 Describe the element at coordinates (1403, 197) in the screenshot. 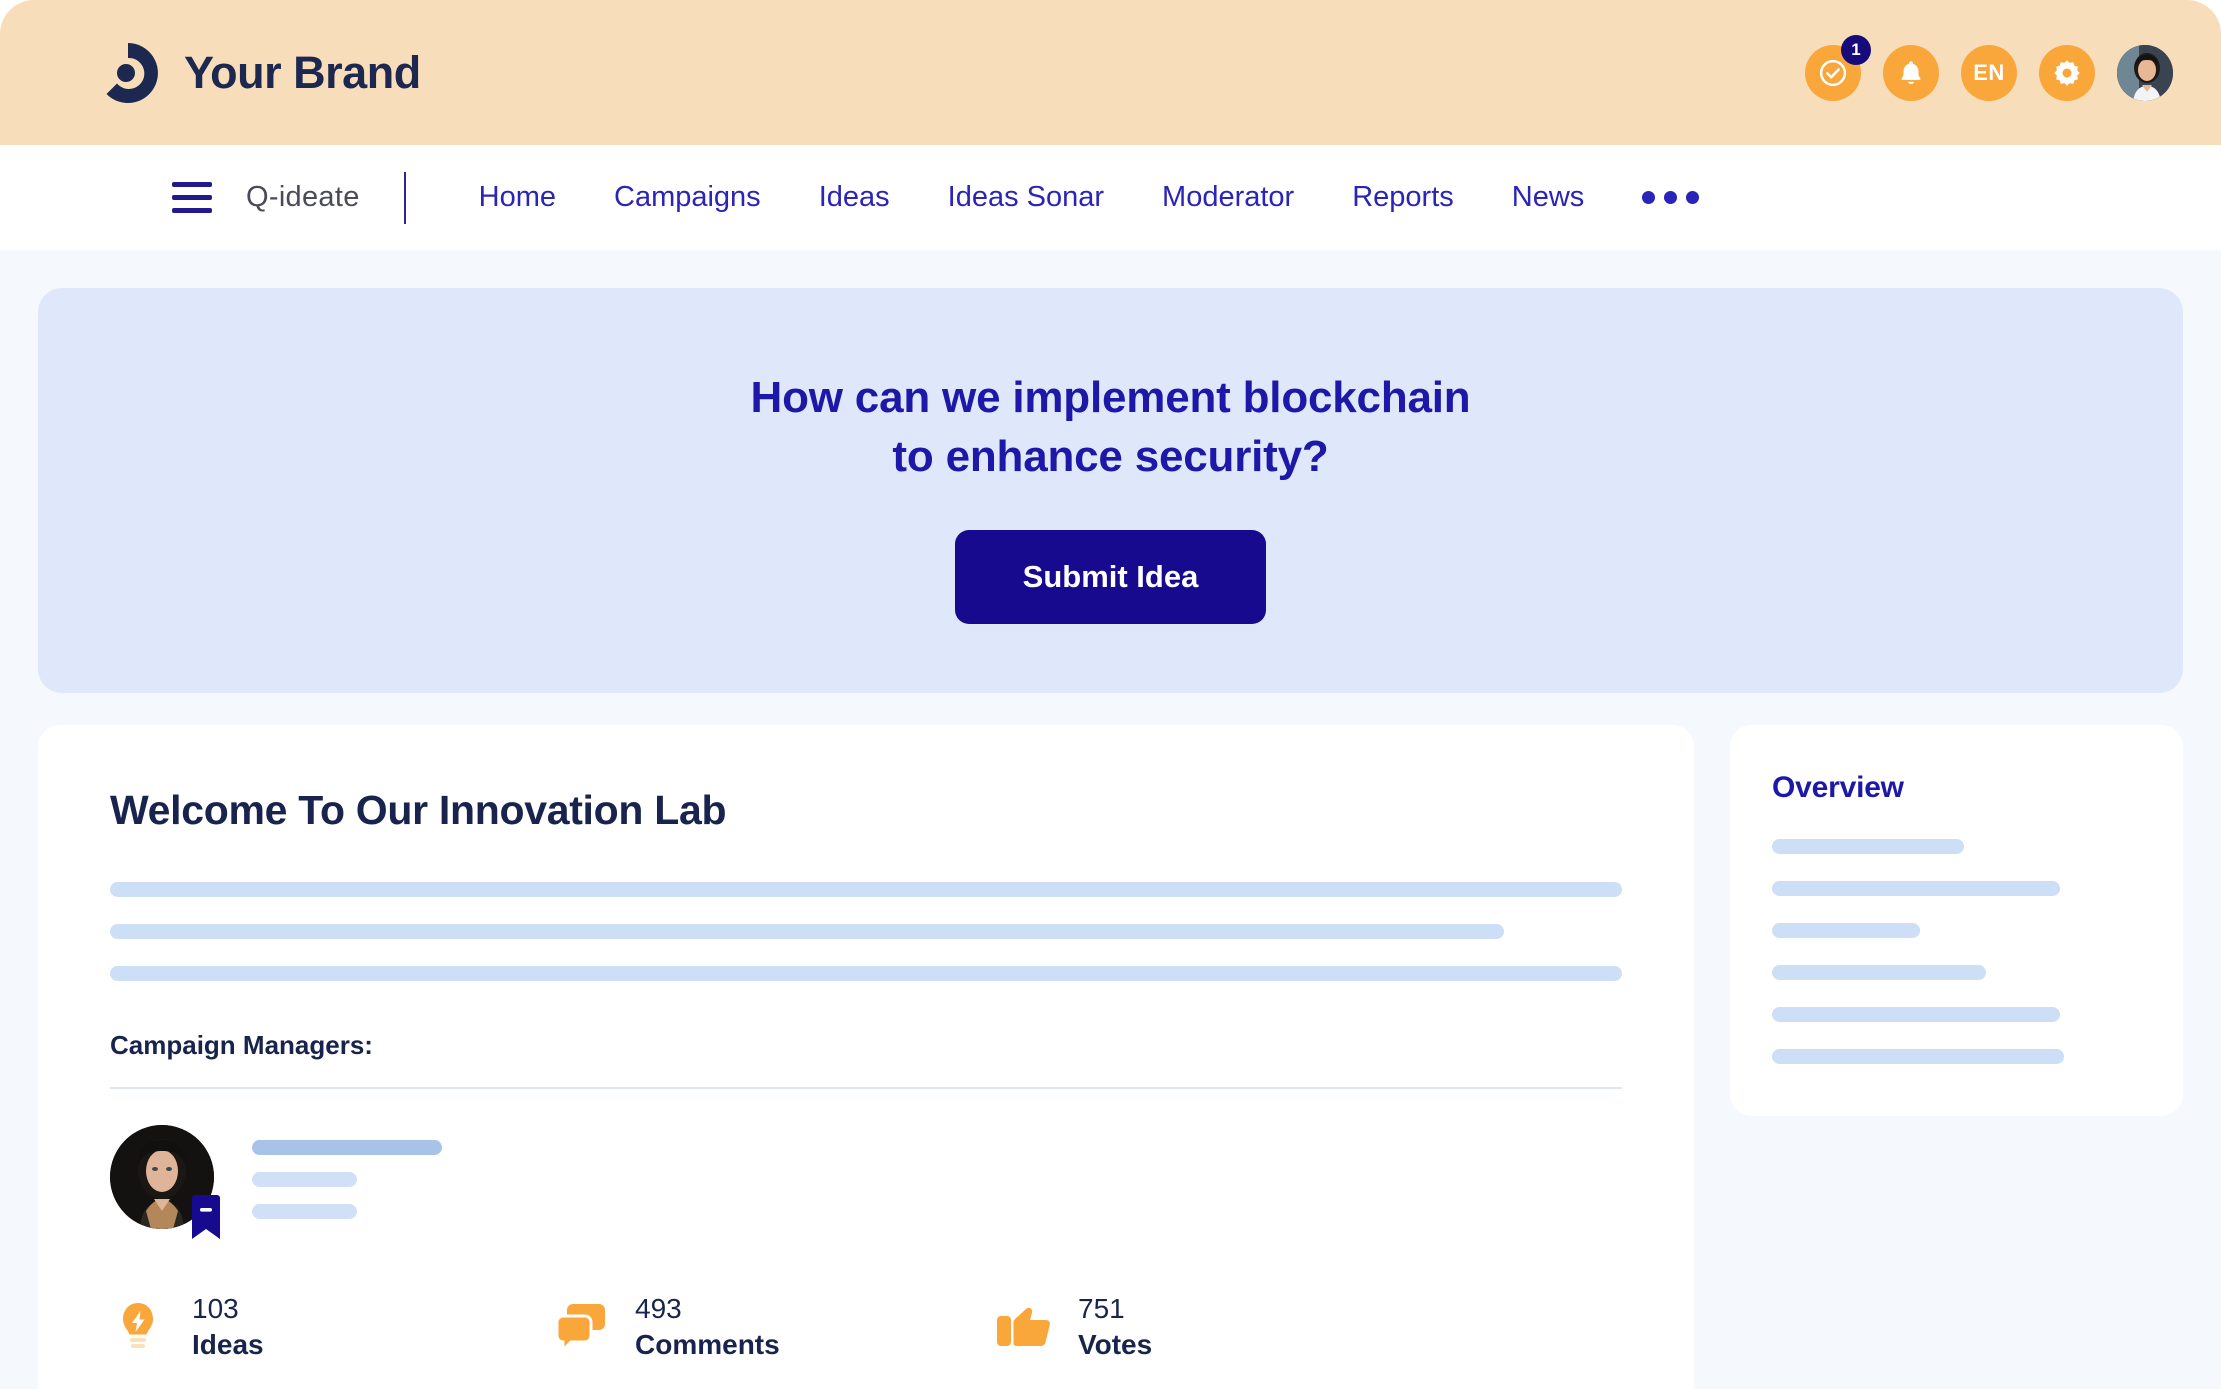

I see `nav-item-reports: Reports` at that location.